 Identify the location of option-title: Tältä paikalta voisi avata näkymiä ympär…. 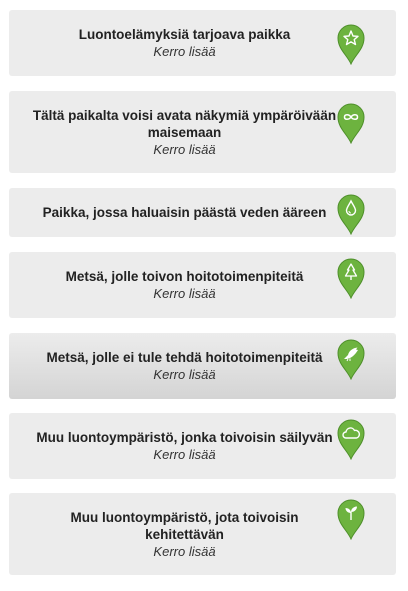
(184, 123).